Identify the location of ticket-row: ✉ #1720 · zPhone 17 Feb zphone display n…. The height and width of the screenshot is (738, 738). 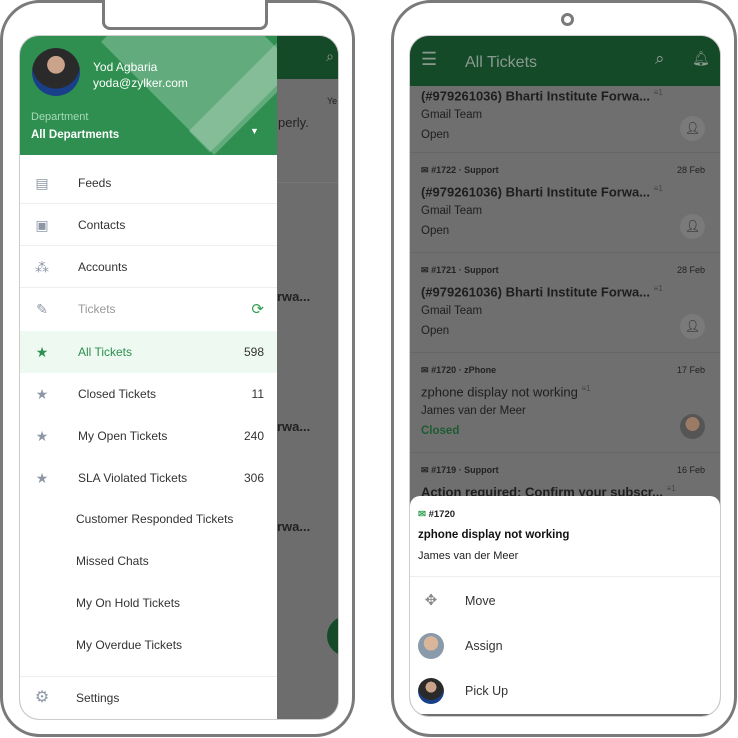
(565, 403).